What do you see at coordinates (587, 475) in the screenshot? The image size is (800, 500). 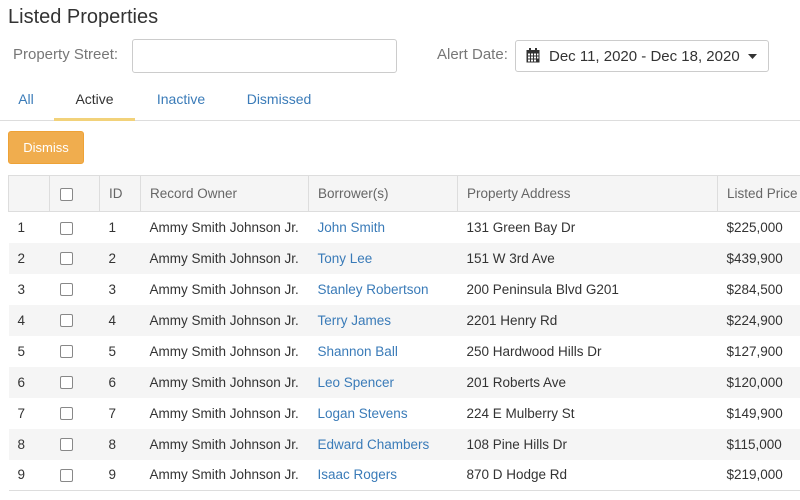 I see `property-address-cell: 870 D Hodge Rd` at bounding box center [587, 475].